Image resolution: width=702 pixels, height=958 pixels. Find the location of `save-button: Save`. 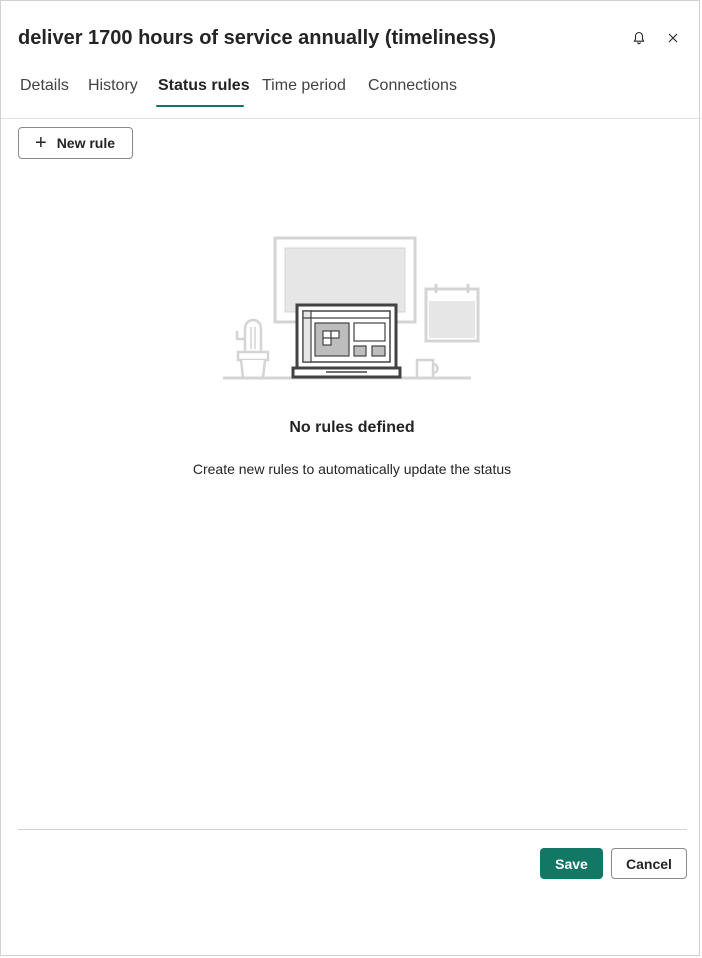

save-button: Save is located at coordinates (571, 863).